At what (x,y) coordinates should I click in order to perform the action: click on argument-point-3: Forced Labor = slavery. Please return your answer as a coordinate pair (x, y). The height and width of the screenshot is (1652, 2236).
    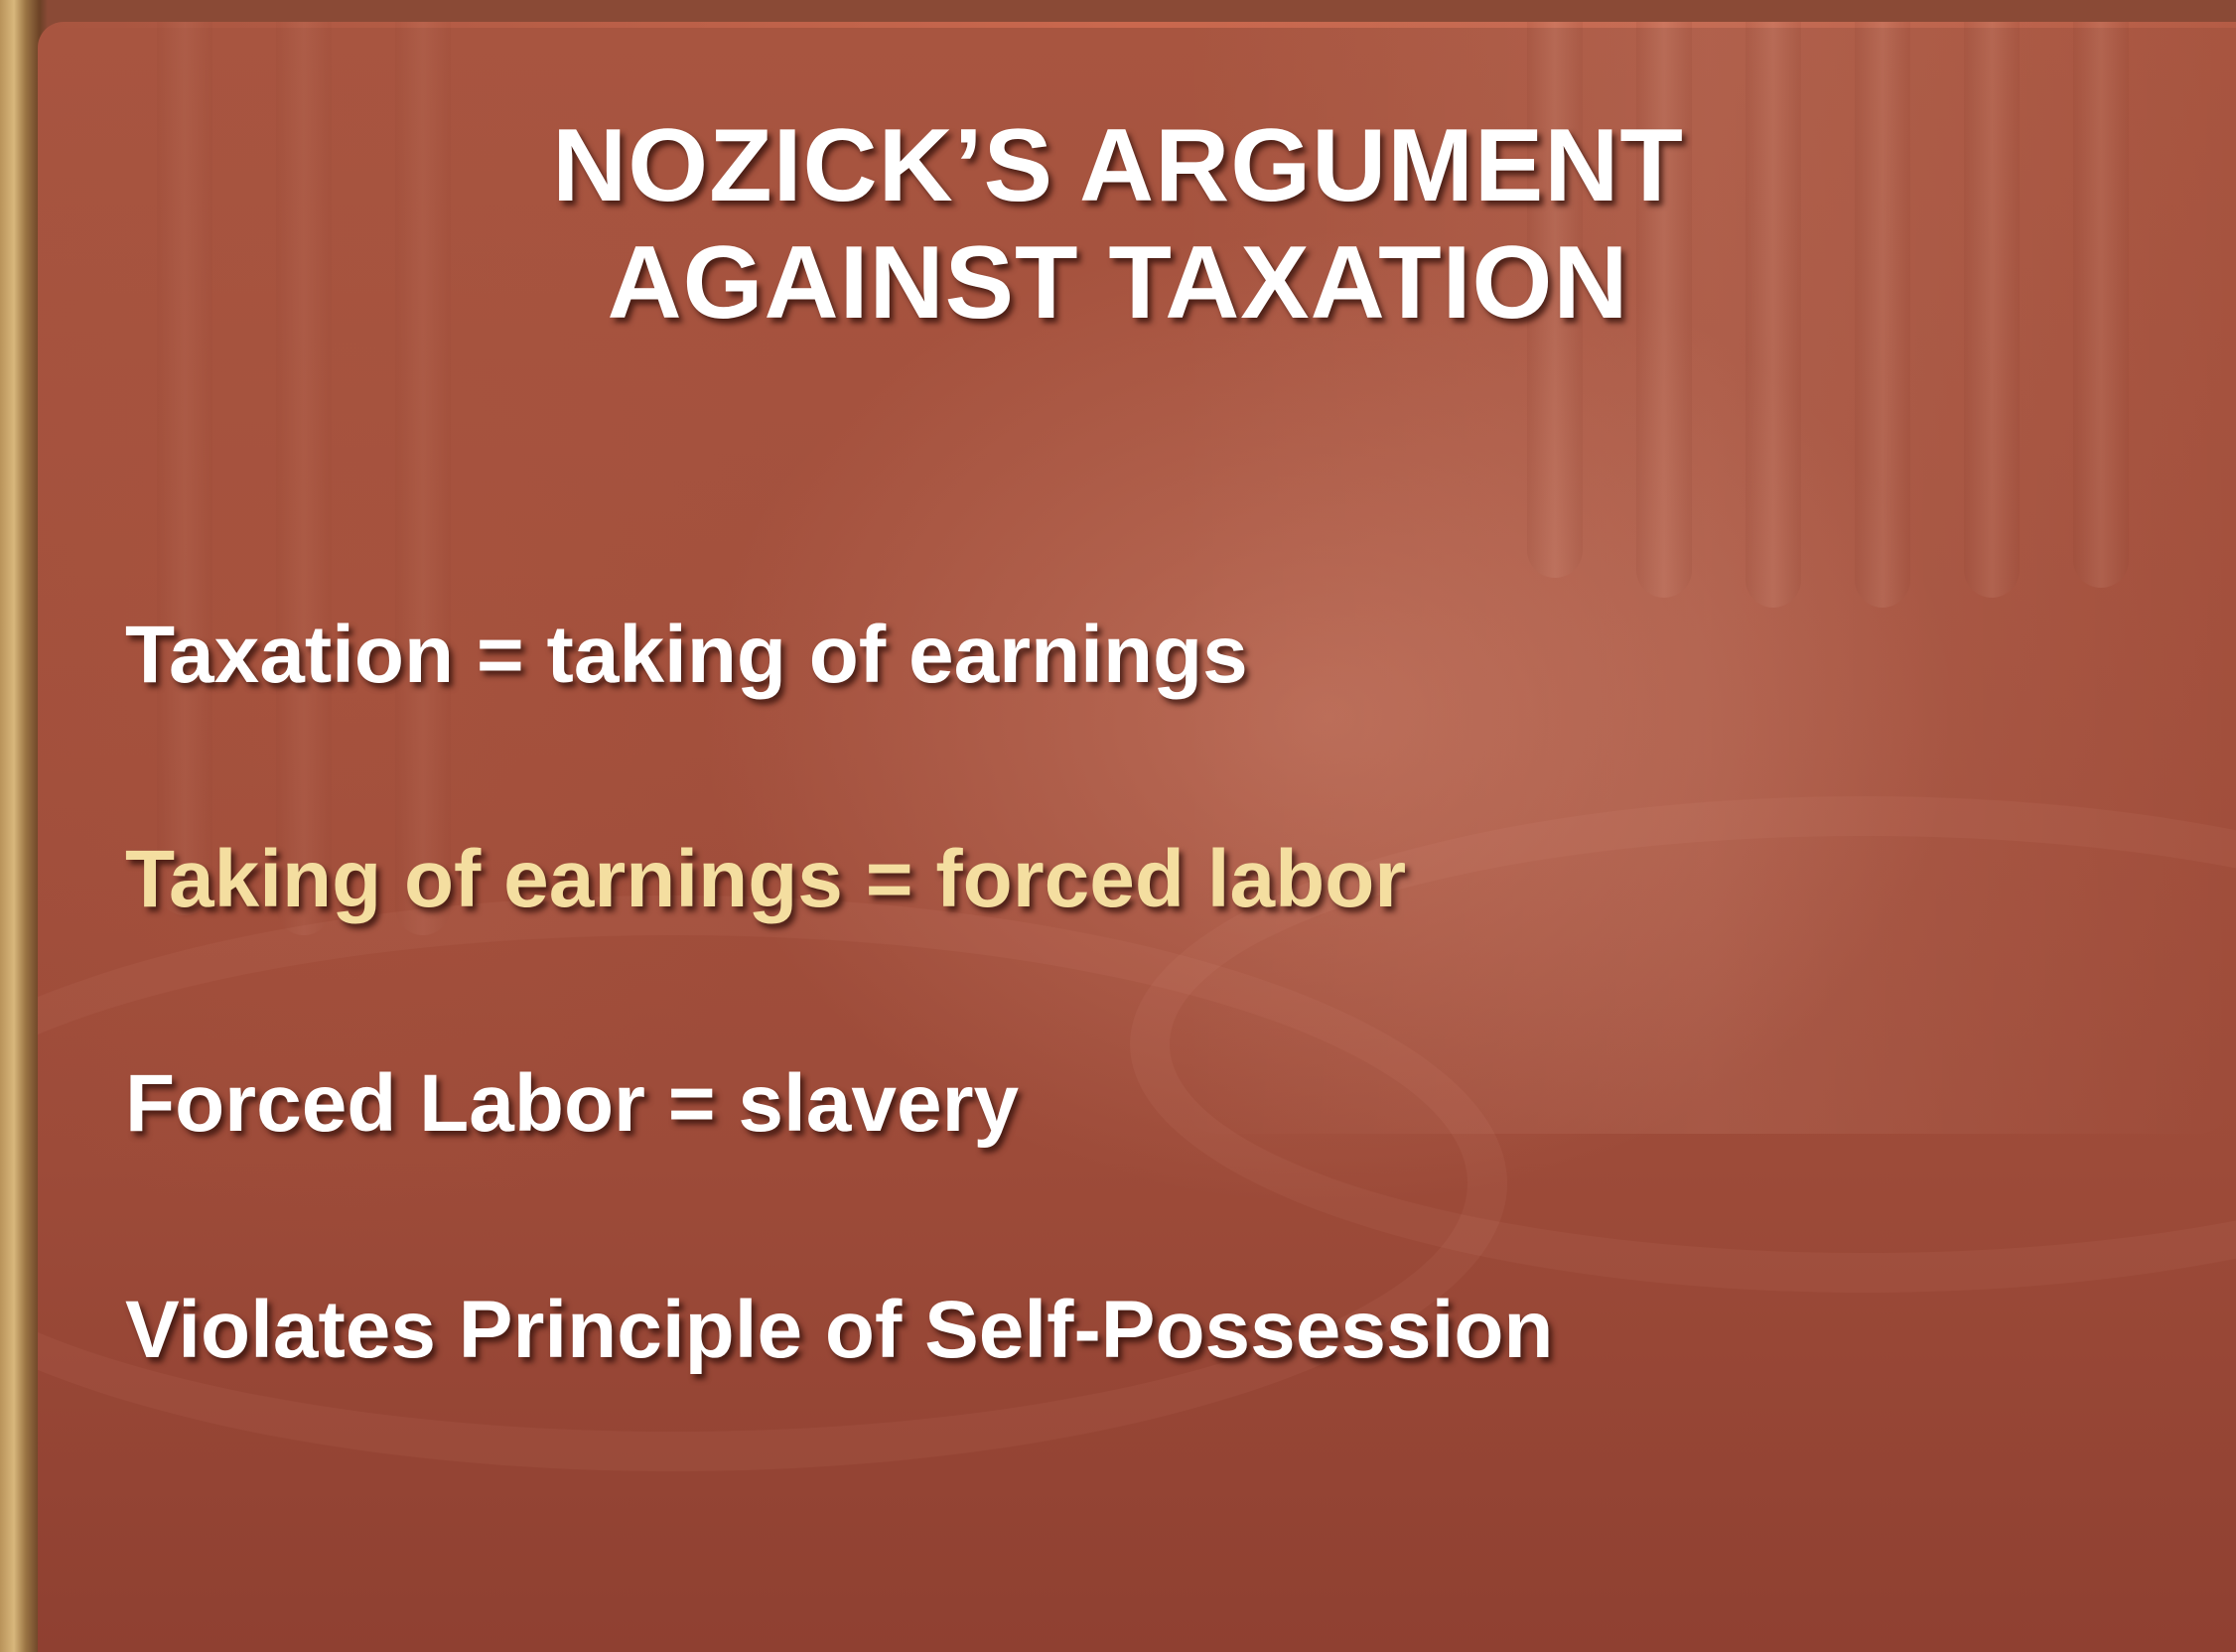
    Looking at the image, I should click on (572, 1104).